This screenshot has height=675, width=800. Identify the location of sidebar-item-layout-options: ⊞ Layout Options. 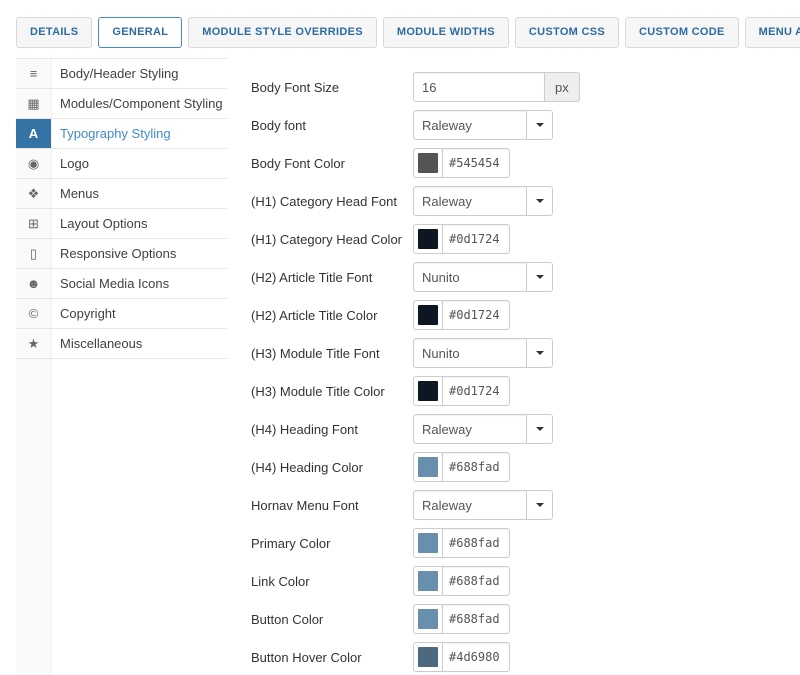
(121, 224).